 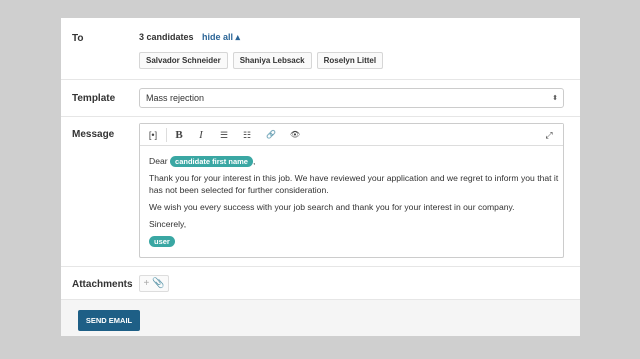 I want to click on preview-icon: 👁, so click(x=295, y=135).